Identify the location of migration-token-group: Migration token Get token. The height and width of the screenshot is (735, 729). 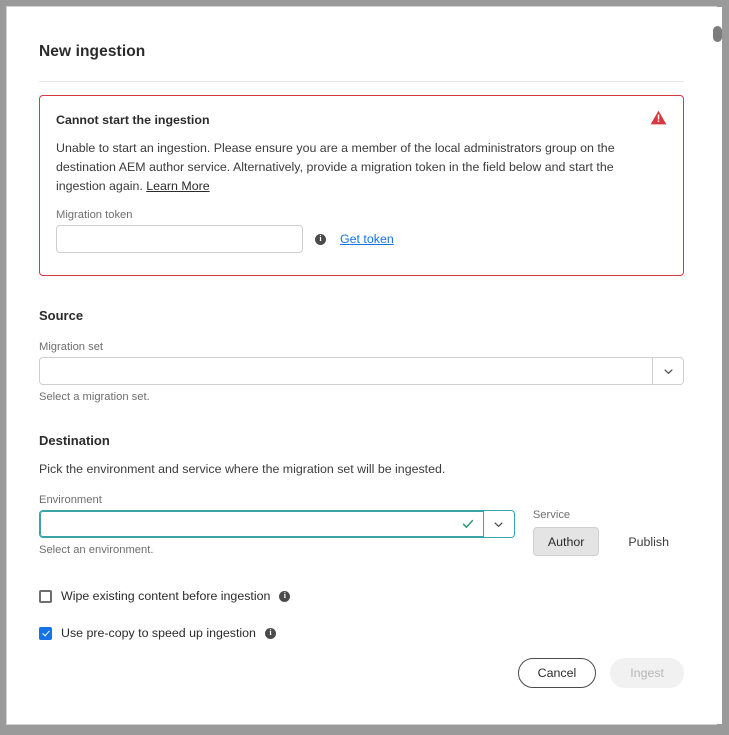
(360, 231).